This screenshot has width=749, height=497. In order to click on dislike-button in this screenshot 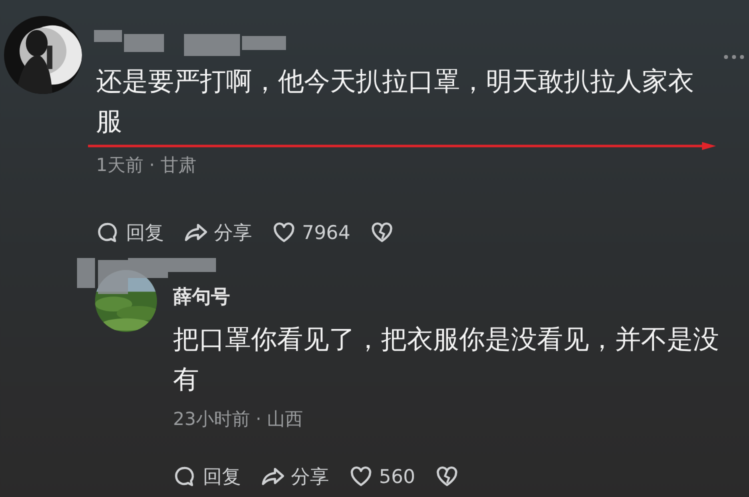, I will do `click(447, 476)`.